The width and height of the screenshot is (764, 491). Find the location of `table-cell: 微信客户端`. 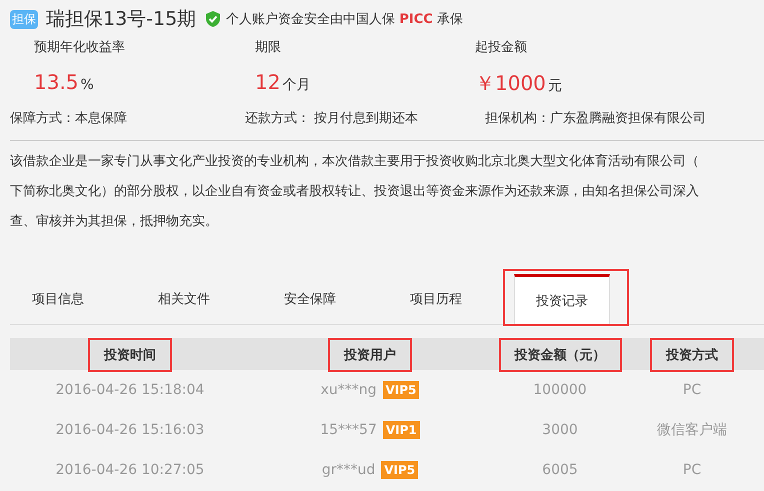

table-cell: 微信客户端 is located at coordinates (692, 430).